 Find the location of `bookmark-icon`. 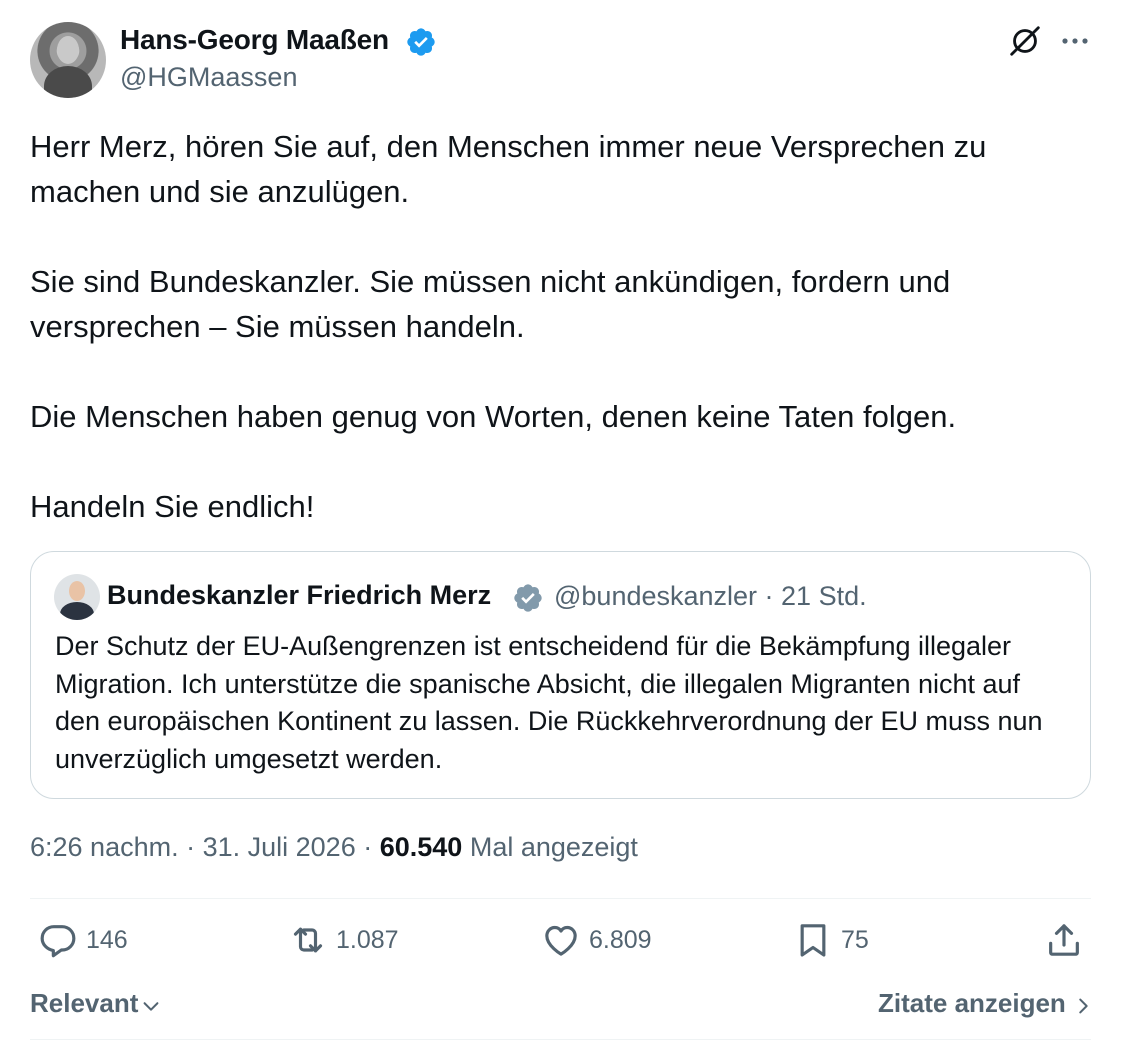

bookmark-icon is located at coordinates (813, 940).